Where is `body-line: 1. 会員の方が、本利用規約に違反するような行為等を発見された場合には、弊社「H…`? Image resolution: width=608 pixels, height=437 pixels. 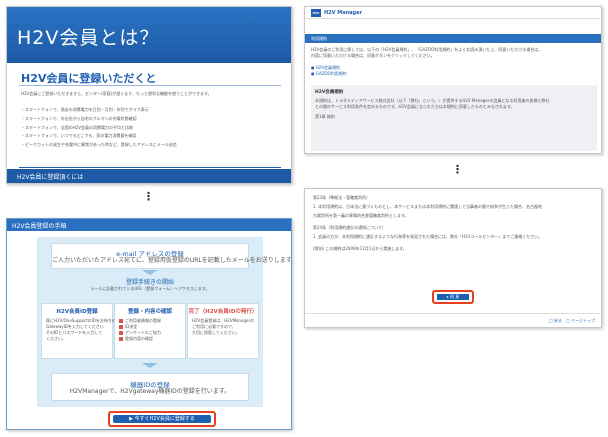 body-line: 1. 会員の方が、本利用規約に違反するような行為等を発見された場合には、弊社「H… is located at coordinates (428, 236).